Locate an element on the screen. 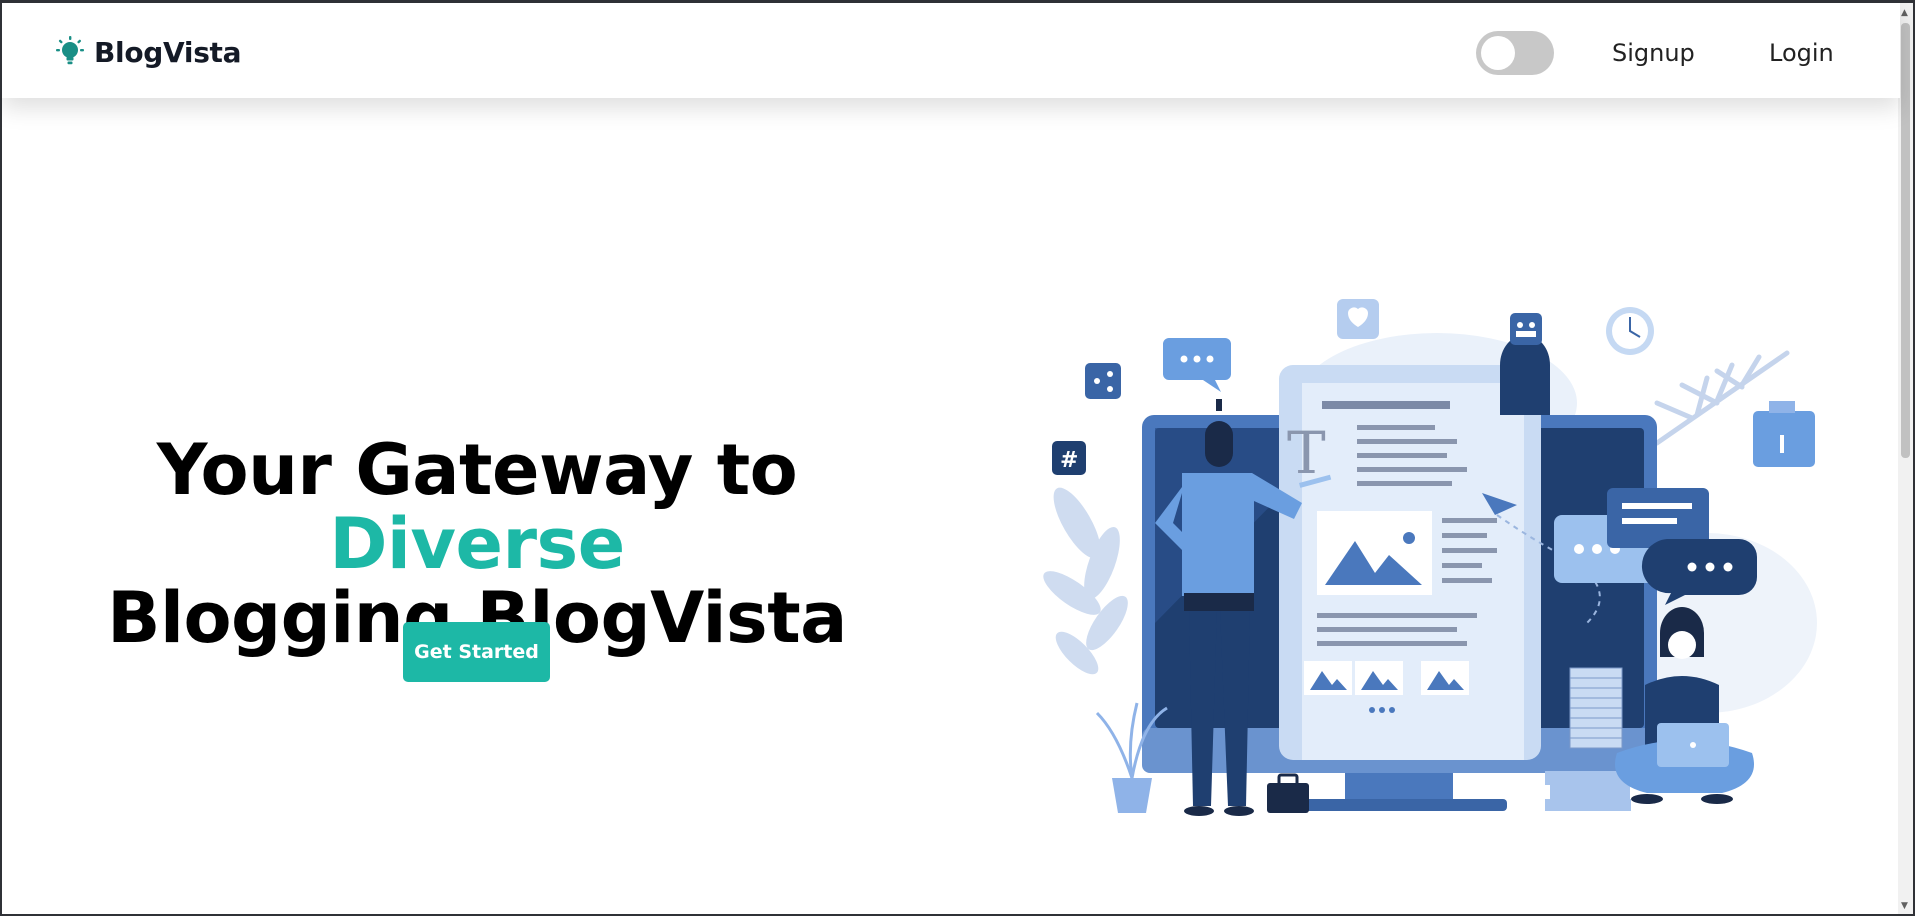  toggle-knob is located at coordinates (1498, 53).